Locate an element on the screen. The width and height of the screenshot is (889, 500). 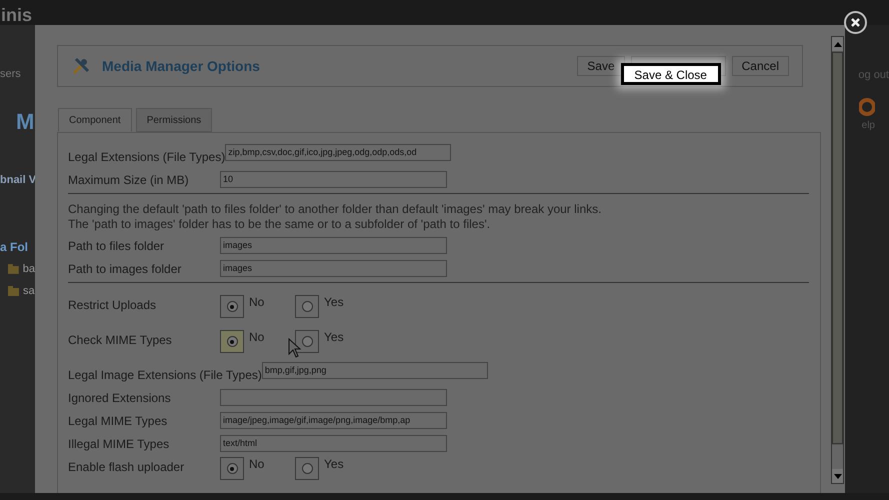
scroll-down-icon is located at coordinates (837, 476).